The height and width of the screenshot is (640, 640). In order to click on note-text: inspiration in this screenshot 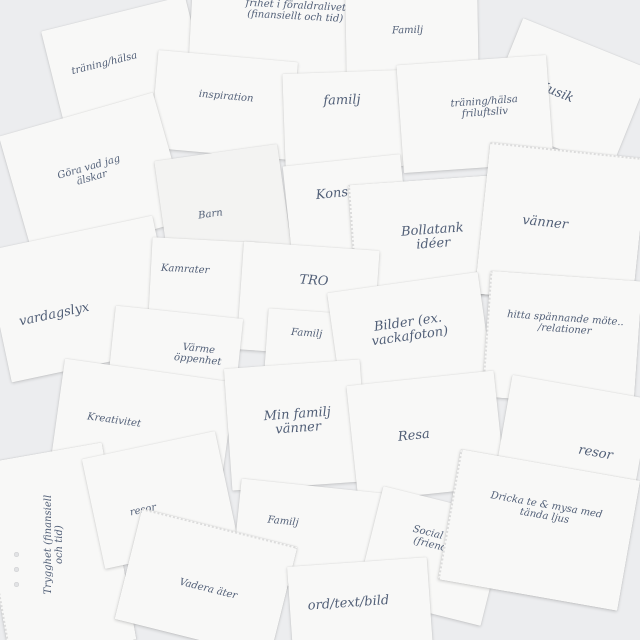, I will do `click(226, 96)`.